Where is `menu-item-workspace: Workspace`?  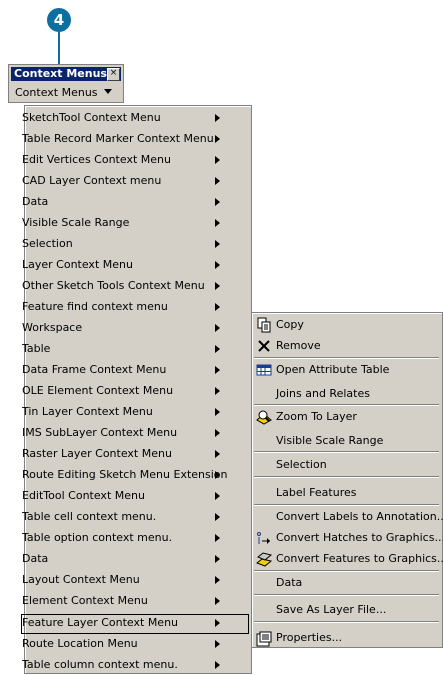
menu-item-workspace: Workspace is located at coordinates (52, 328).